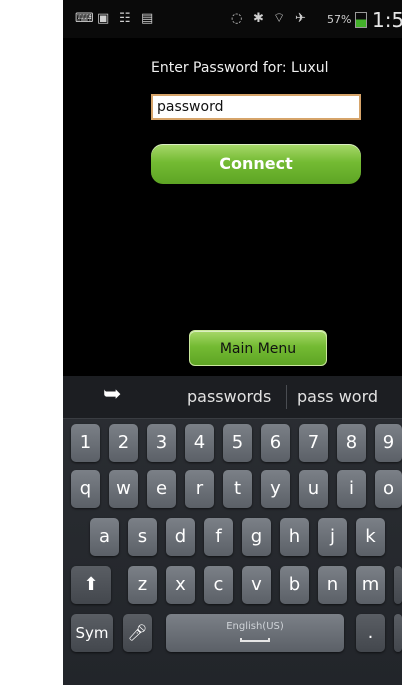  I want to click on key-4: 4, so click(199, 443).